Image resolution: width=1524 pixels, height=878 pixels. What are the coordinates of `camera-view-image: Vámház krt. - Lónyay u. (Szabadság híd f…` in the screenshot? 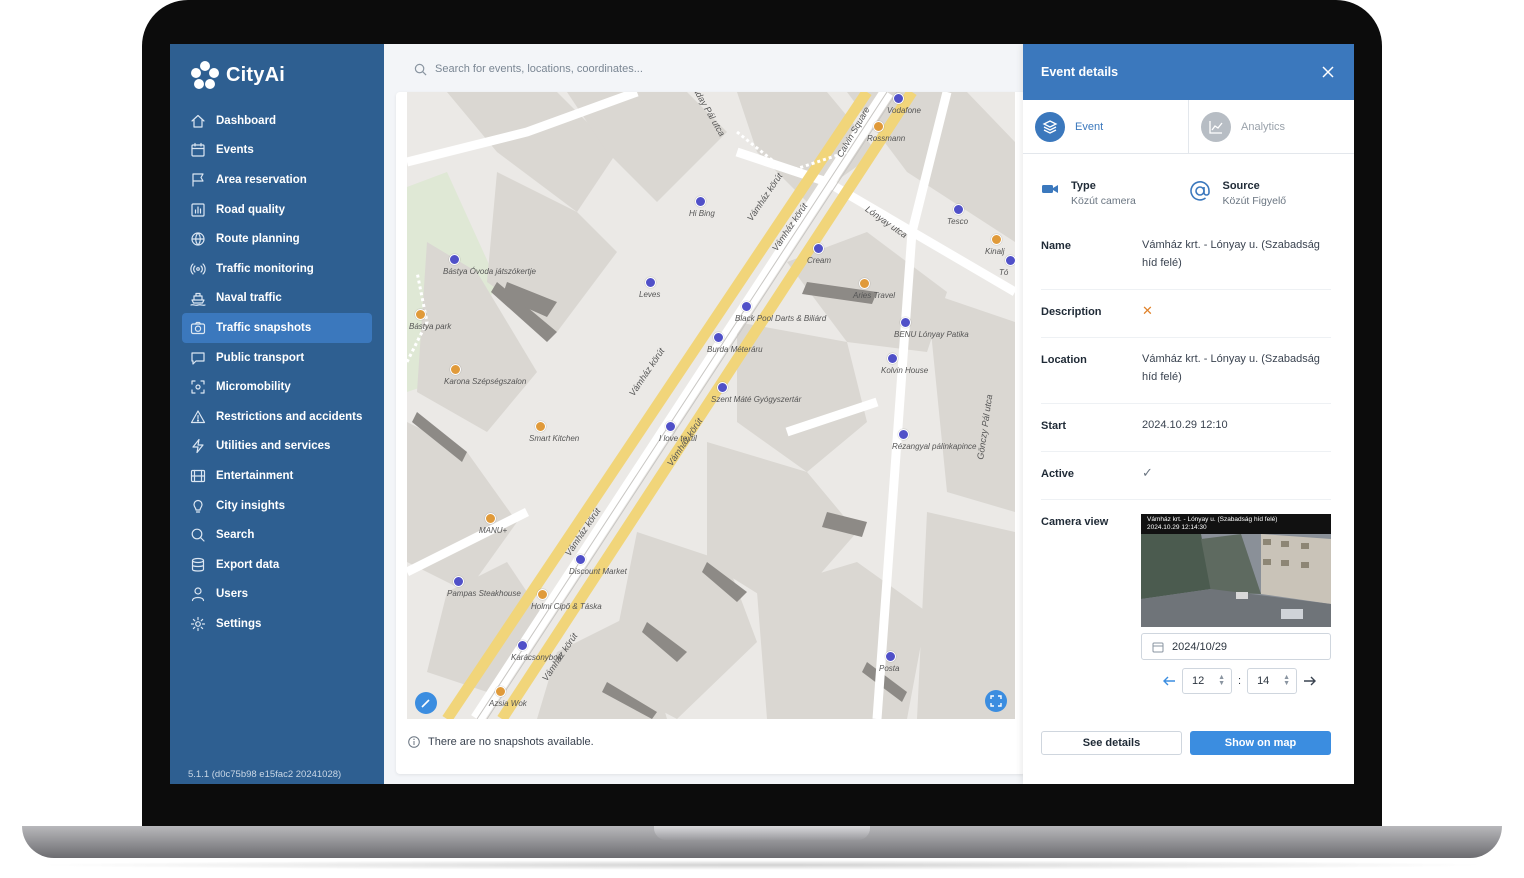 It's located at (1236, 570).